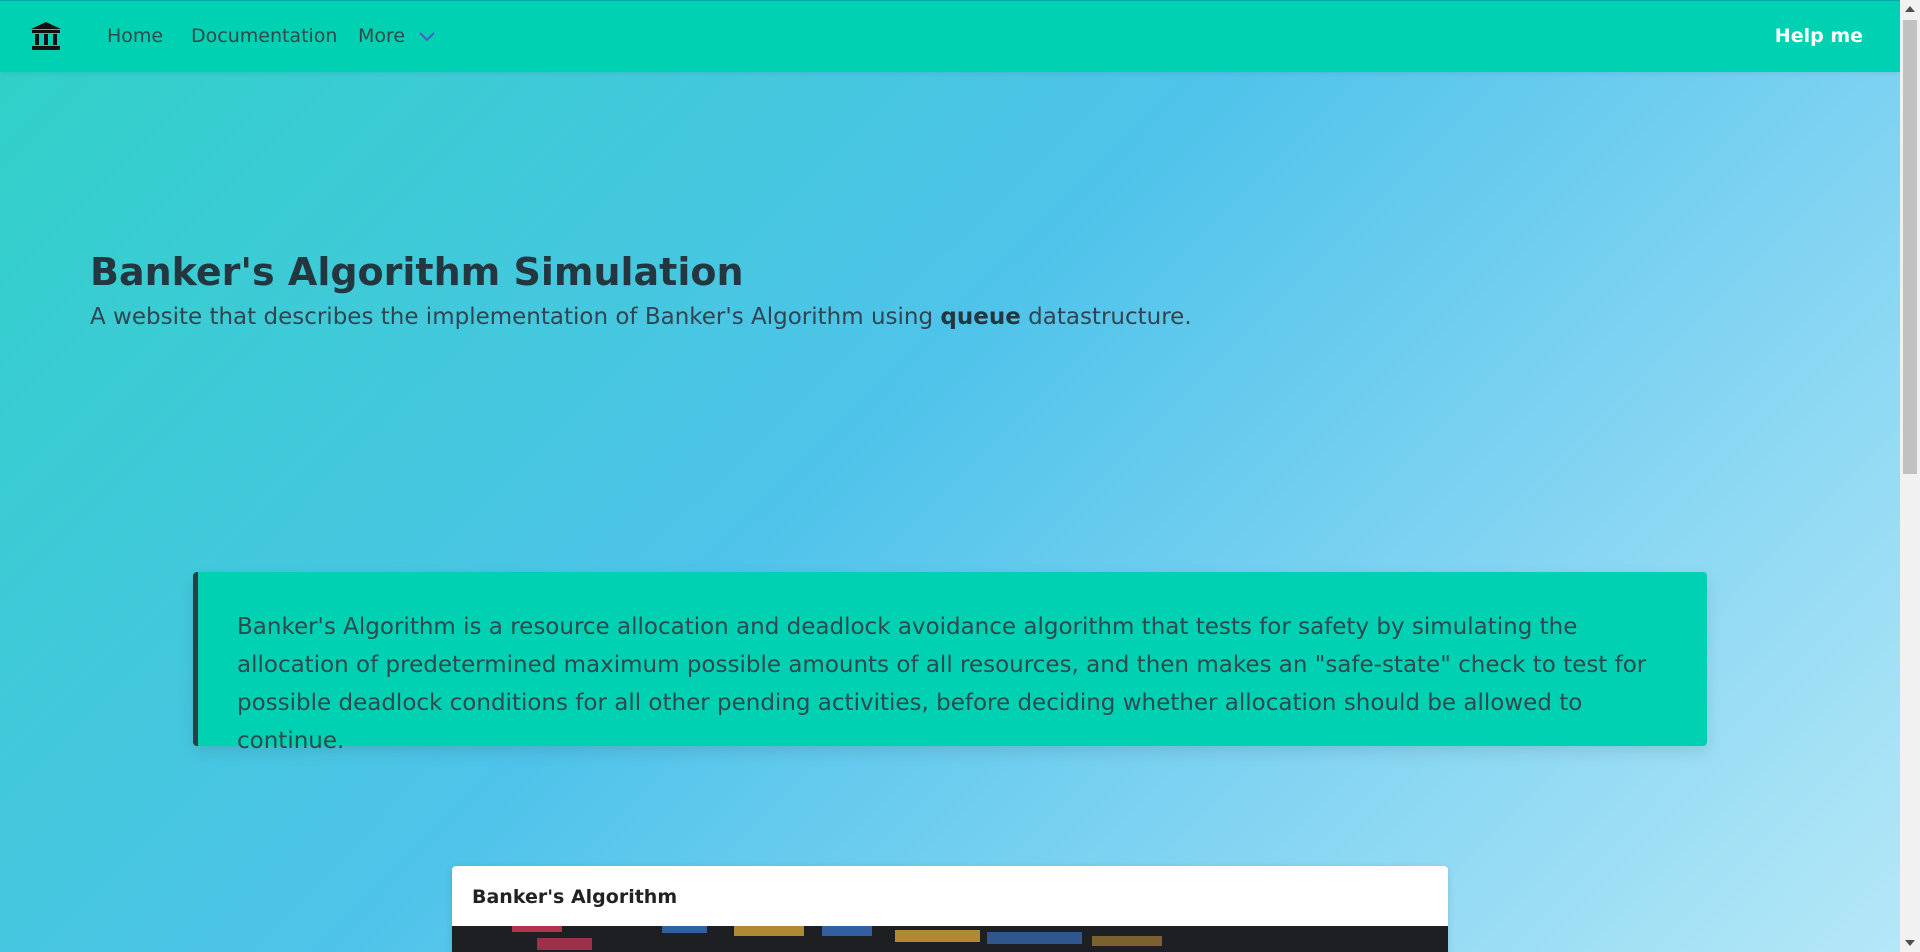 The height and width of the screenshot is (952, 1920). I want to click on card-title: Banker's Algorithm, so click(575, 897).